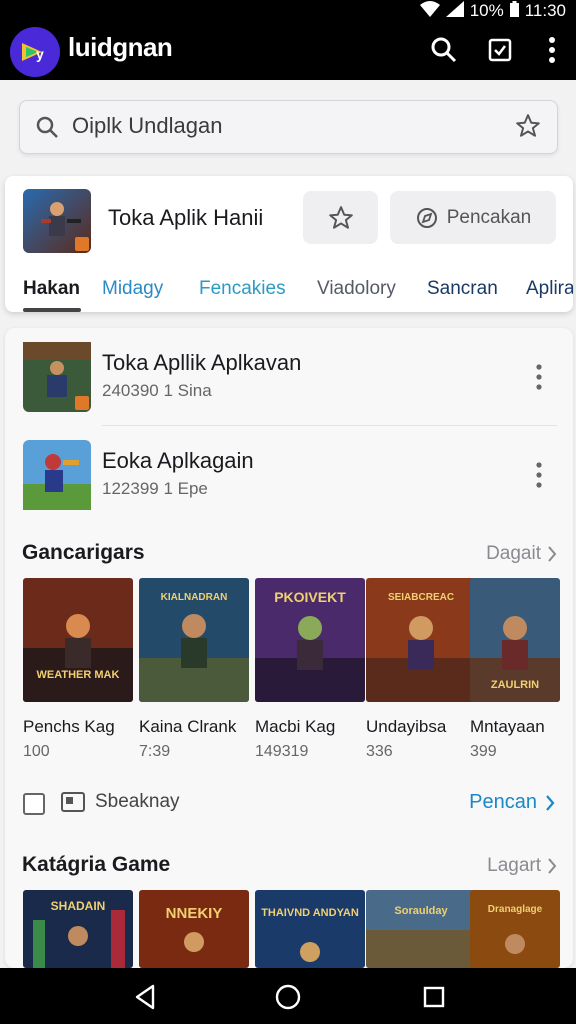 The height and width of the screenshot is (1024, 576). What do you see at coordinates (34, 804) in the screenshot?
I see `checkbox` at bounding box center [34, 804].